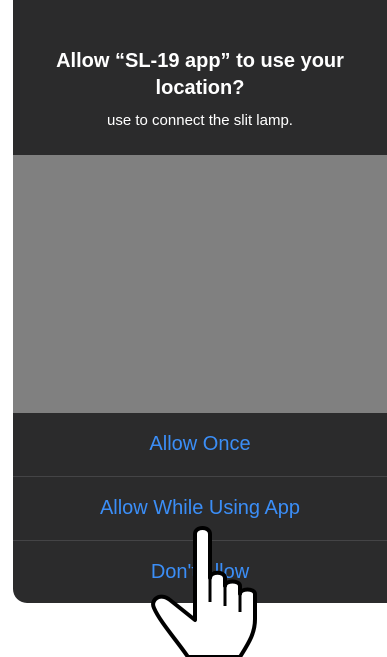 The image size is (387, 657). Describe the element at coordinates (200, 444) in the screenshot. I see `allow-once-button: Allow Once` at that location.